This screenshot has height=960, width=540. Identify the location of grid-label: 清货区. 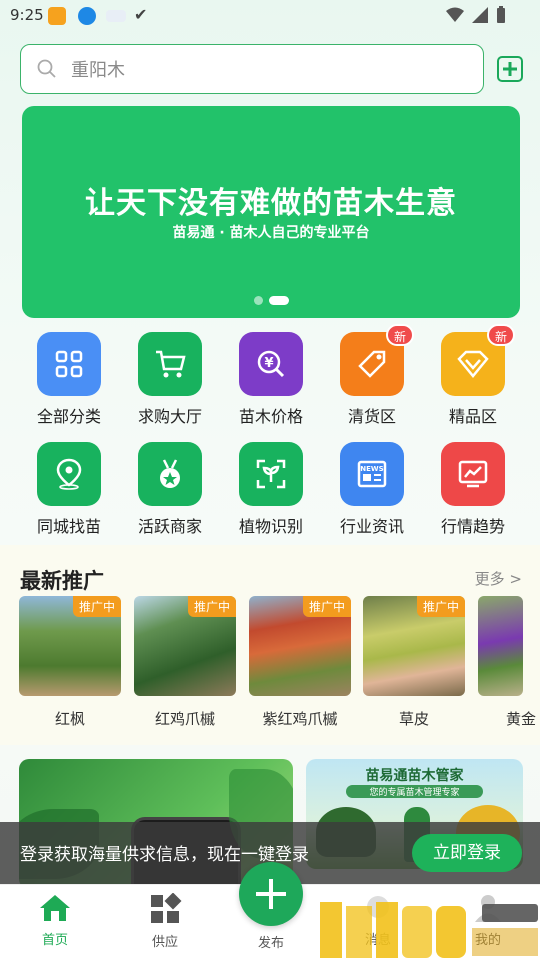
(371, 416).